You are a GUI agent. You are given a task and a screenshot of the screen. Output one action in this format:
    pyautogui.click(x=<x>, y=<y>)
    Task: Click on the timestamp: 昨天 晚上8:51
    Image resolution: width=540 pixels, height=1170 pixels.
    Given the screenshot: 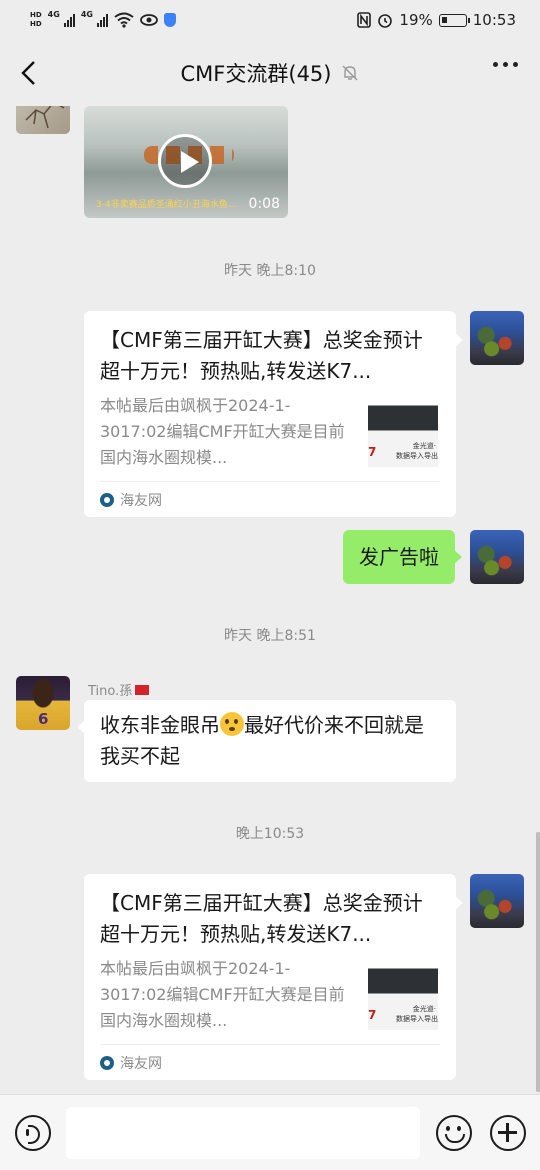 What is the action you would take?
    pyautogui.click(x=270, y=636)
    